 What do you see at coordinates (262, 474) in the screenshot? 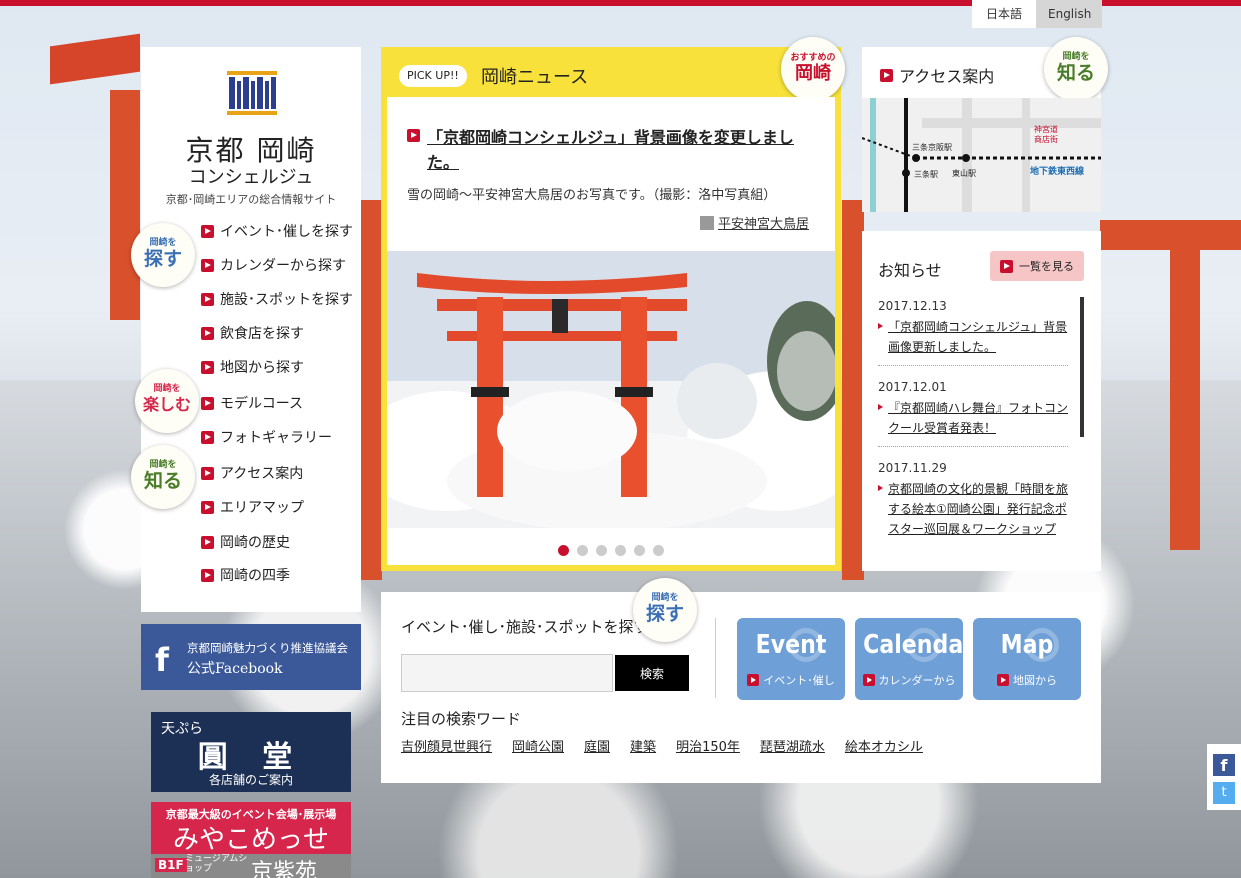
I see `sidebar-item-label: アクセス案内` at bounding box center [262, 474].